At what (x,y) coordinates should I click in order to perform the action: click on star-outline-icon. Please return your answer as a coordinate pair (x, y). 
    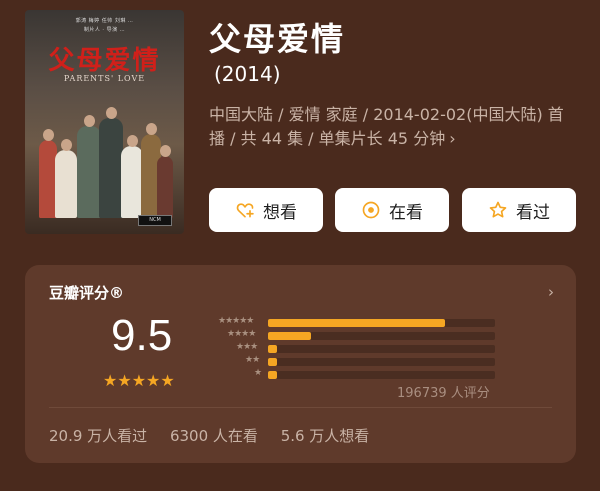
    Looking at the image, I should click on (498, 210).